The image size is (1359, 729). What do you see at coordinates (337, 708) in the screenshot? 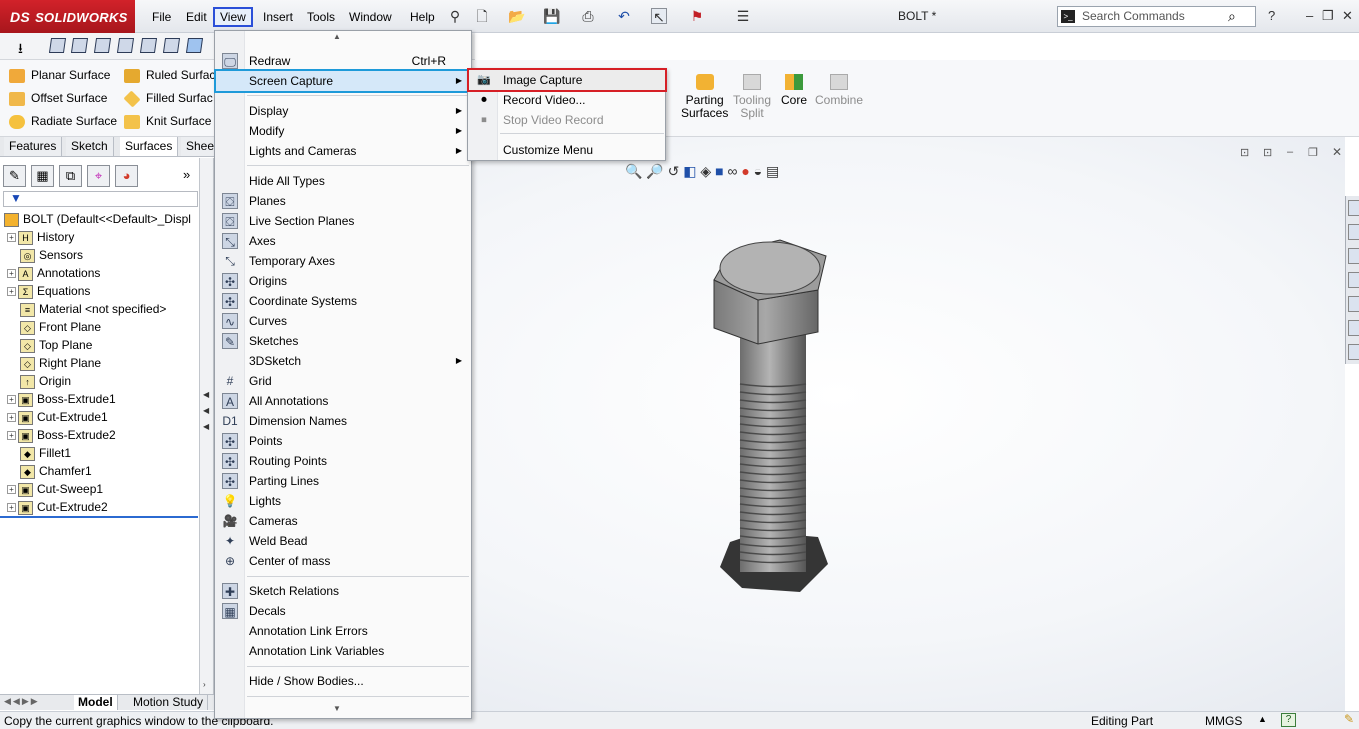
I see `menu-scroll-down-icon: ▼` at bounding box center [337, 708].